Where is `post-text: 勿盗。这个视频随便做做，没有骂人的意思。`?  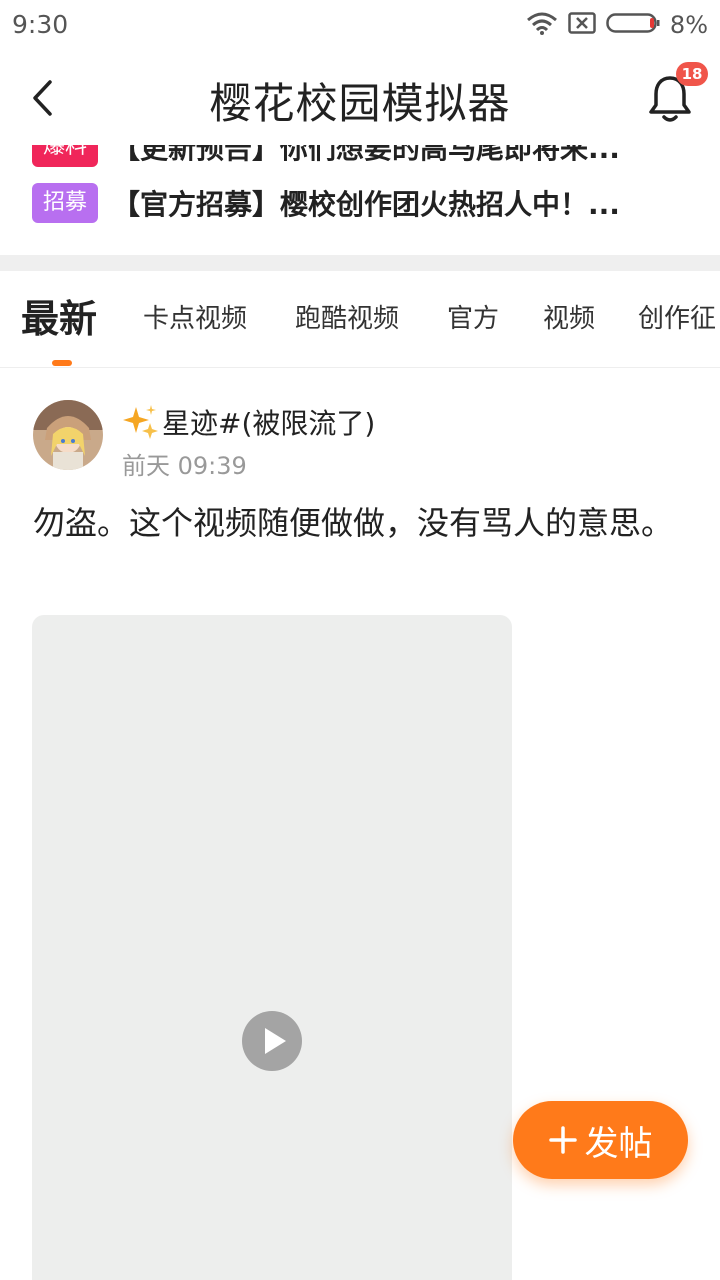
post-text: 勿盗。这个视频随便做做，没有骂人的意思。 is located at coordinates (353, 523).